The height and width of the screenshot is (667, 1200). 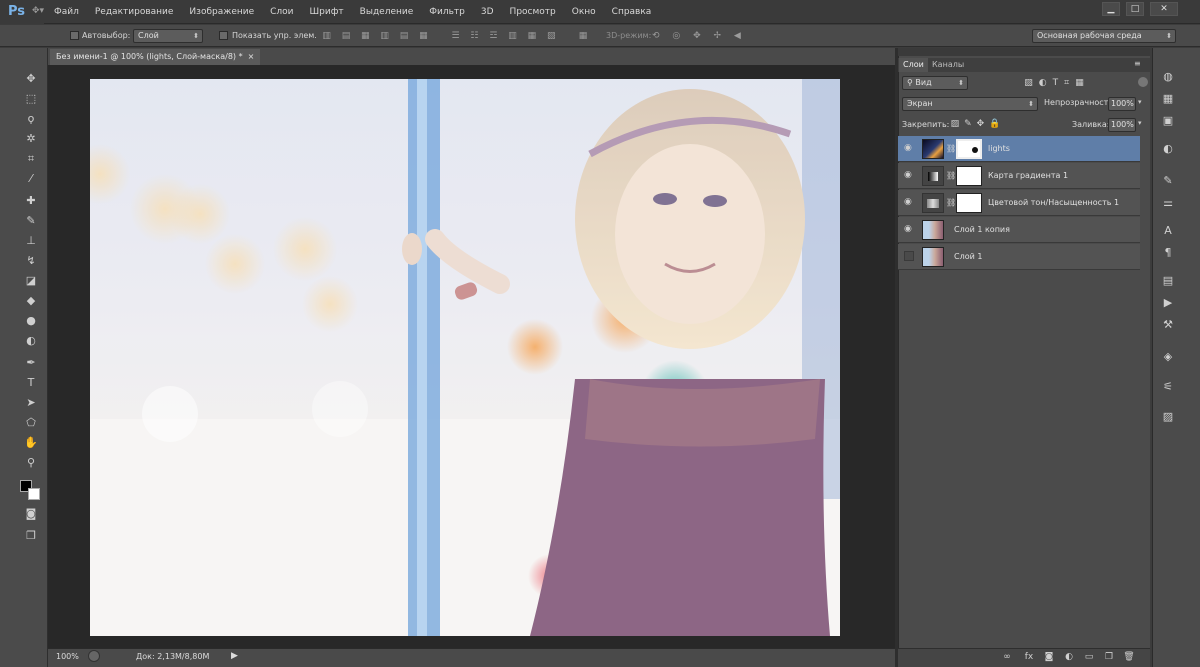 What do you see at coordinates (134, 12) in the screenshot?
I see `menu-edit: Редактирование` at bounding box center [134, 12].